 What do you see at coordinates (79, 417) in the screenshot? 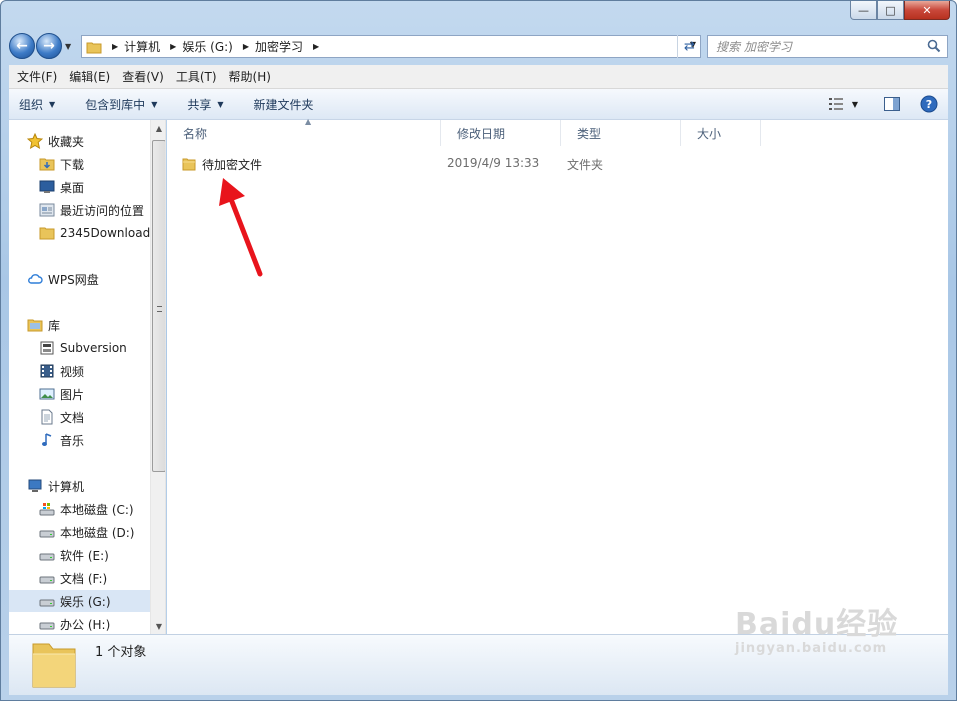
I see `tree-item-documents: 文档` at bounding box center [79, 417].